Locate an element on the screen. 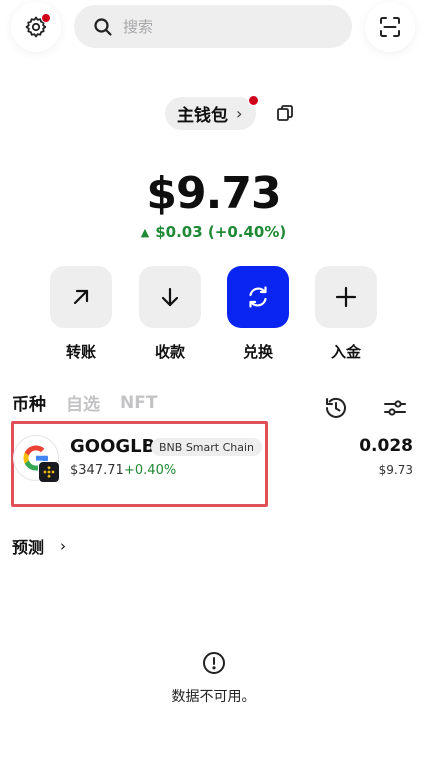 The height and width of the screenshot is (773, 427). search-icon is located at coordinates (103, 27).